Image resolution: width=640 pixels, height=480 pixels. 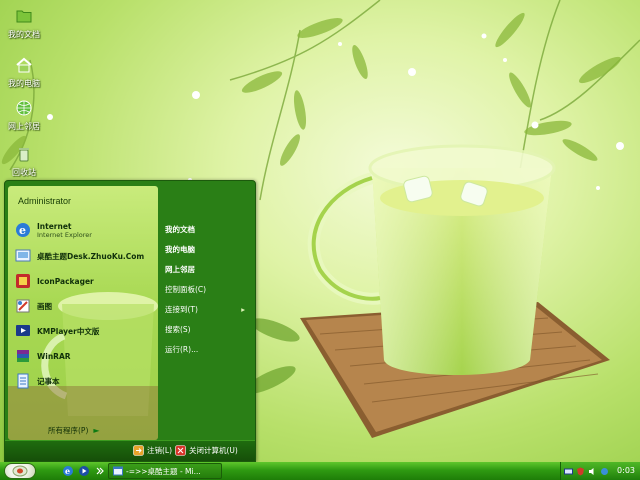 I want to click on folder-icon, so click(x=24, y=16).